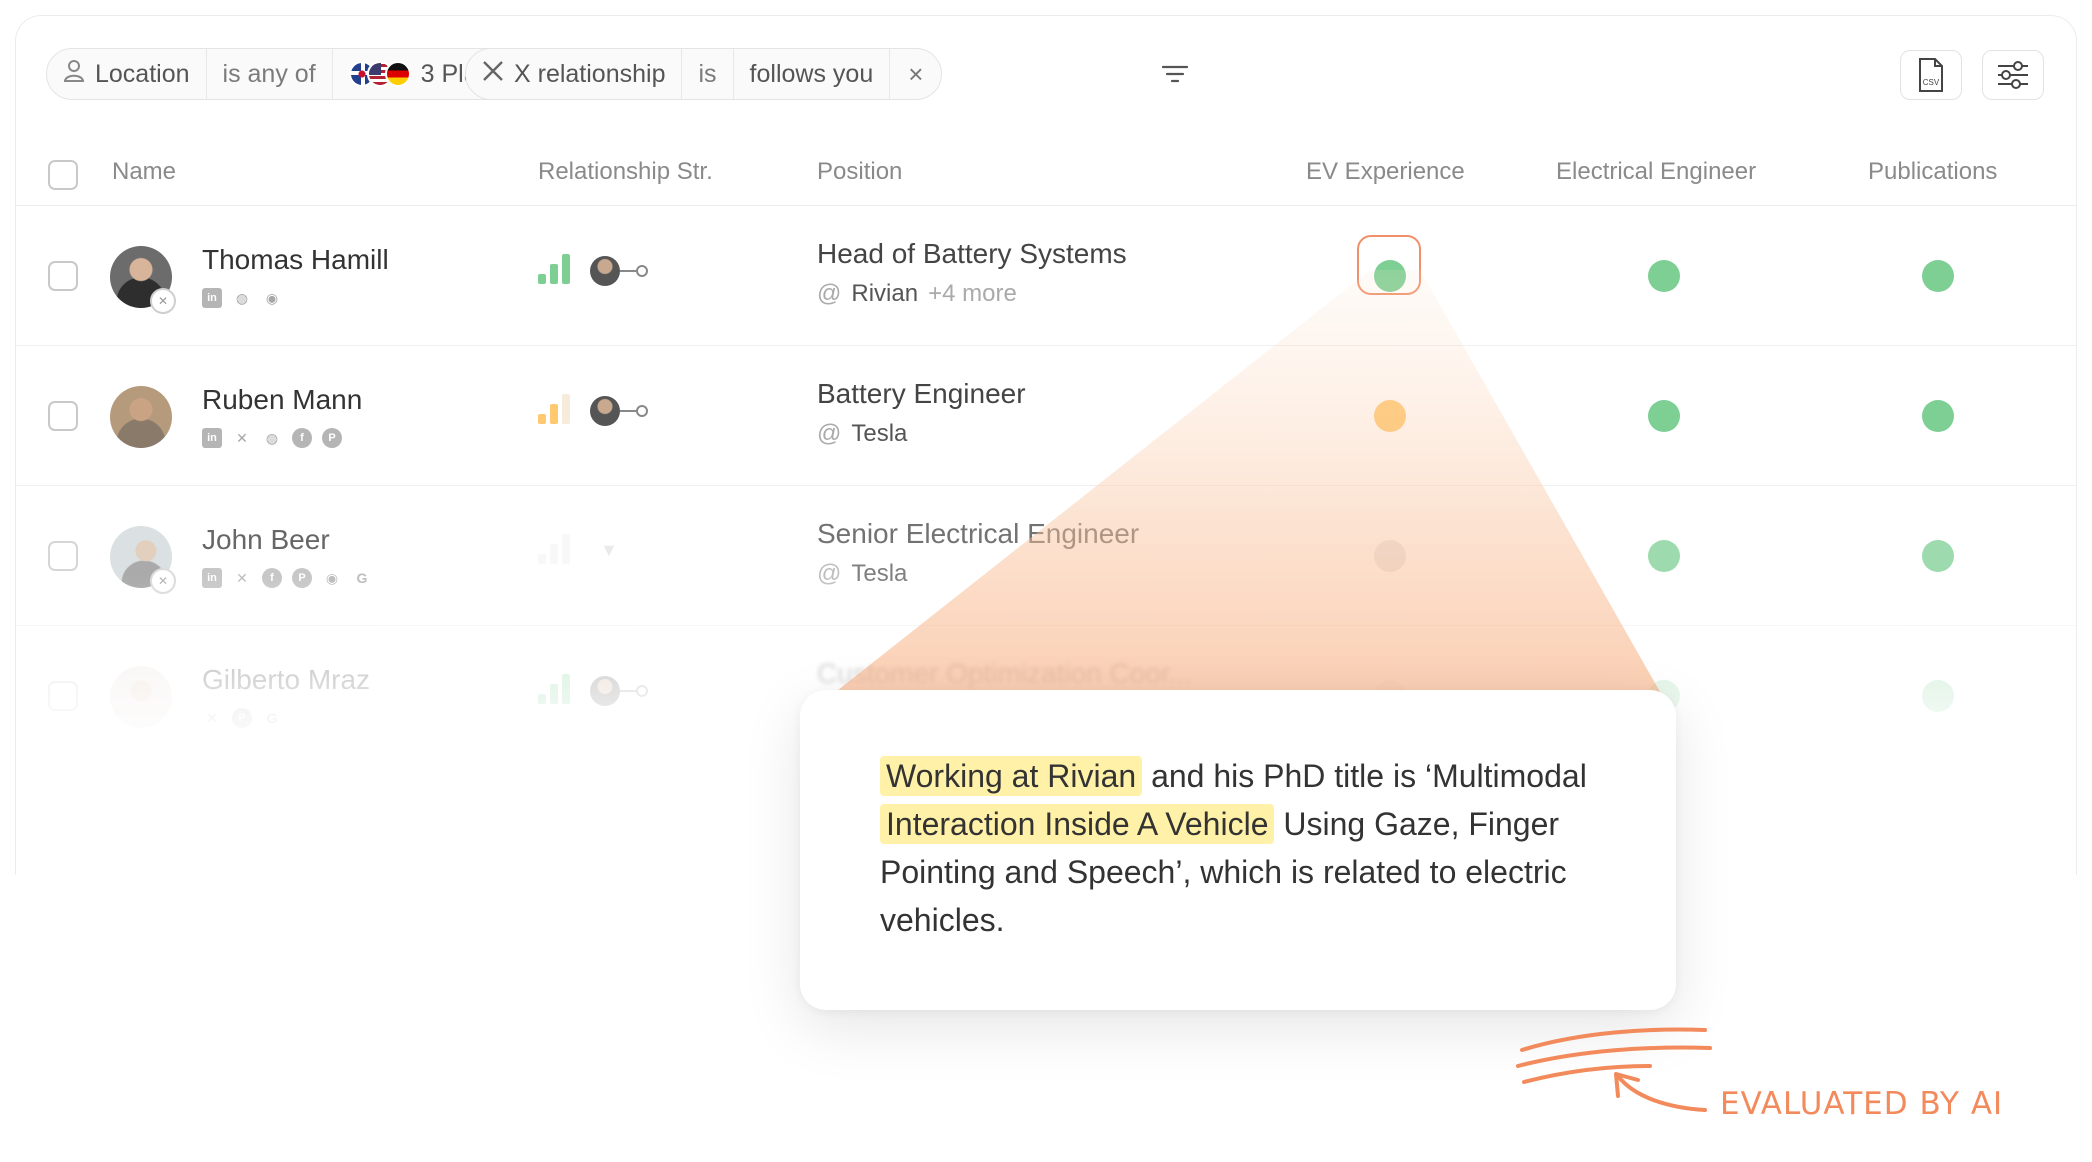  Describe the element at coordinates (74, 74) in the screenshot. I see `person-pin-icon` at that location.